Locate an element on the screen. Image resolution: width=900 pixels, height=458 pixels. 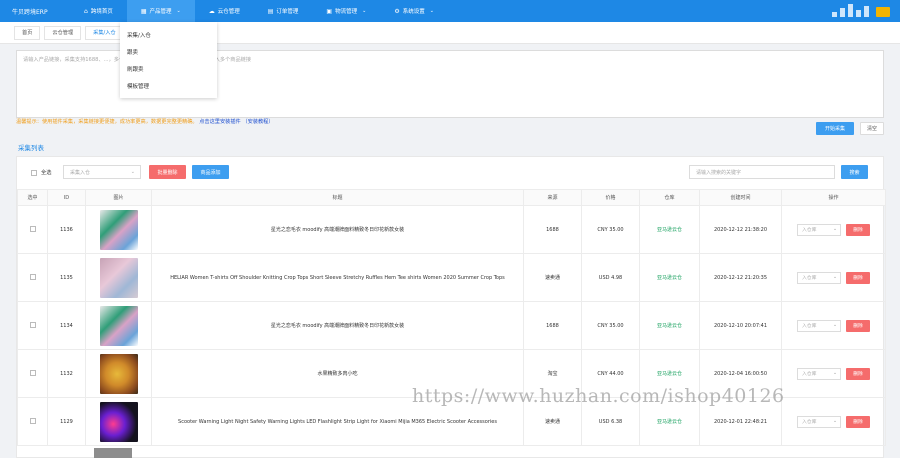
row-id: 1129 is located at coordinates (66, 421).